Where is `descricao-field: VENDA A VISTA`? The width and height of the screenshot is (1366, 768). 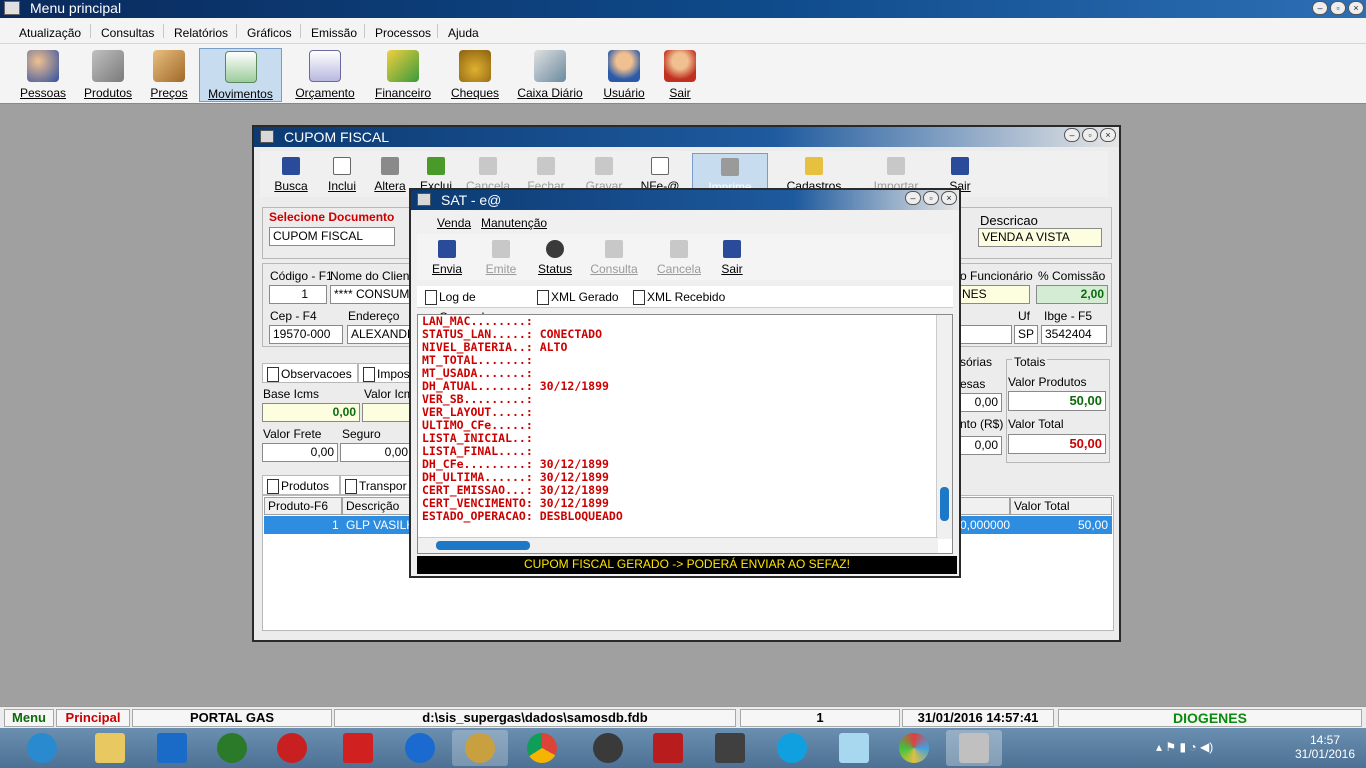
descricao-field: VENDA A VISTA is located at coordinates (1040, 237).